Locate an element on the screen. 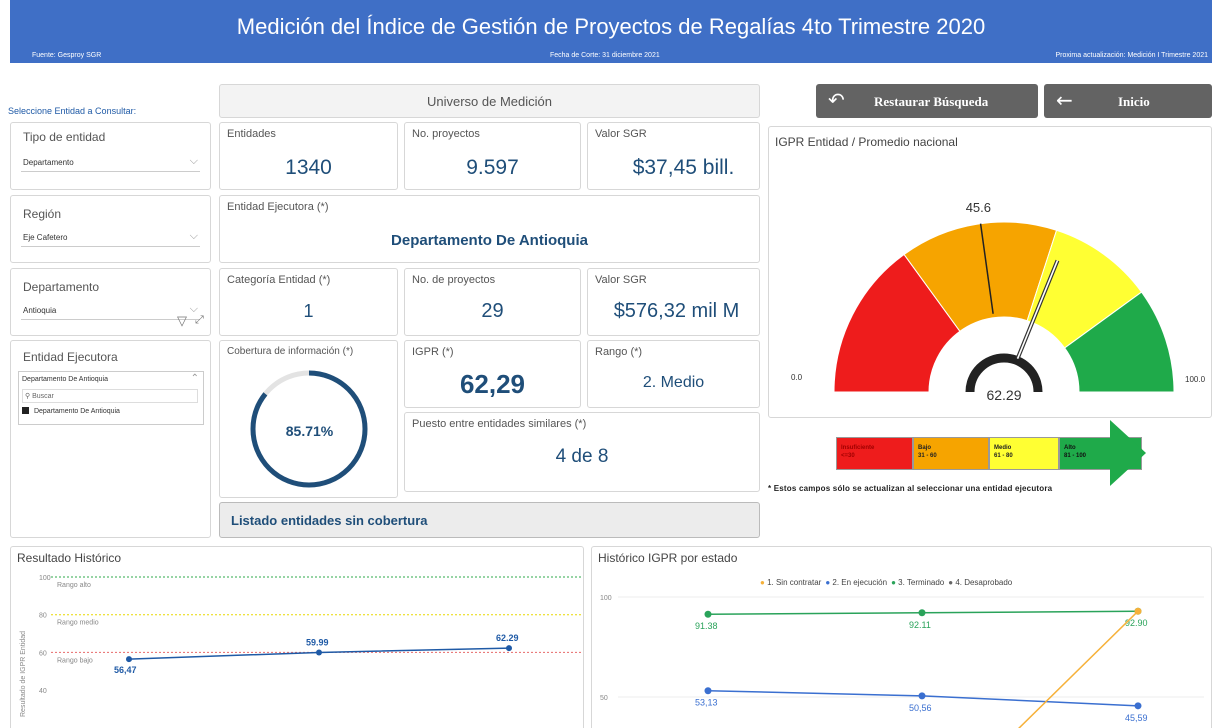  kpi-label: No. proyectos is located at coordinates (446, 134).